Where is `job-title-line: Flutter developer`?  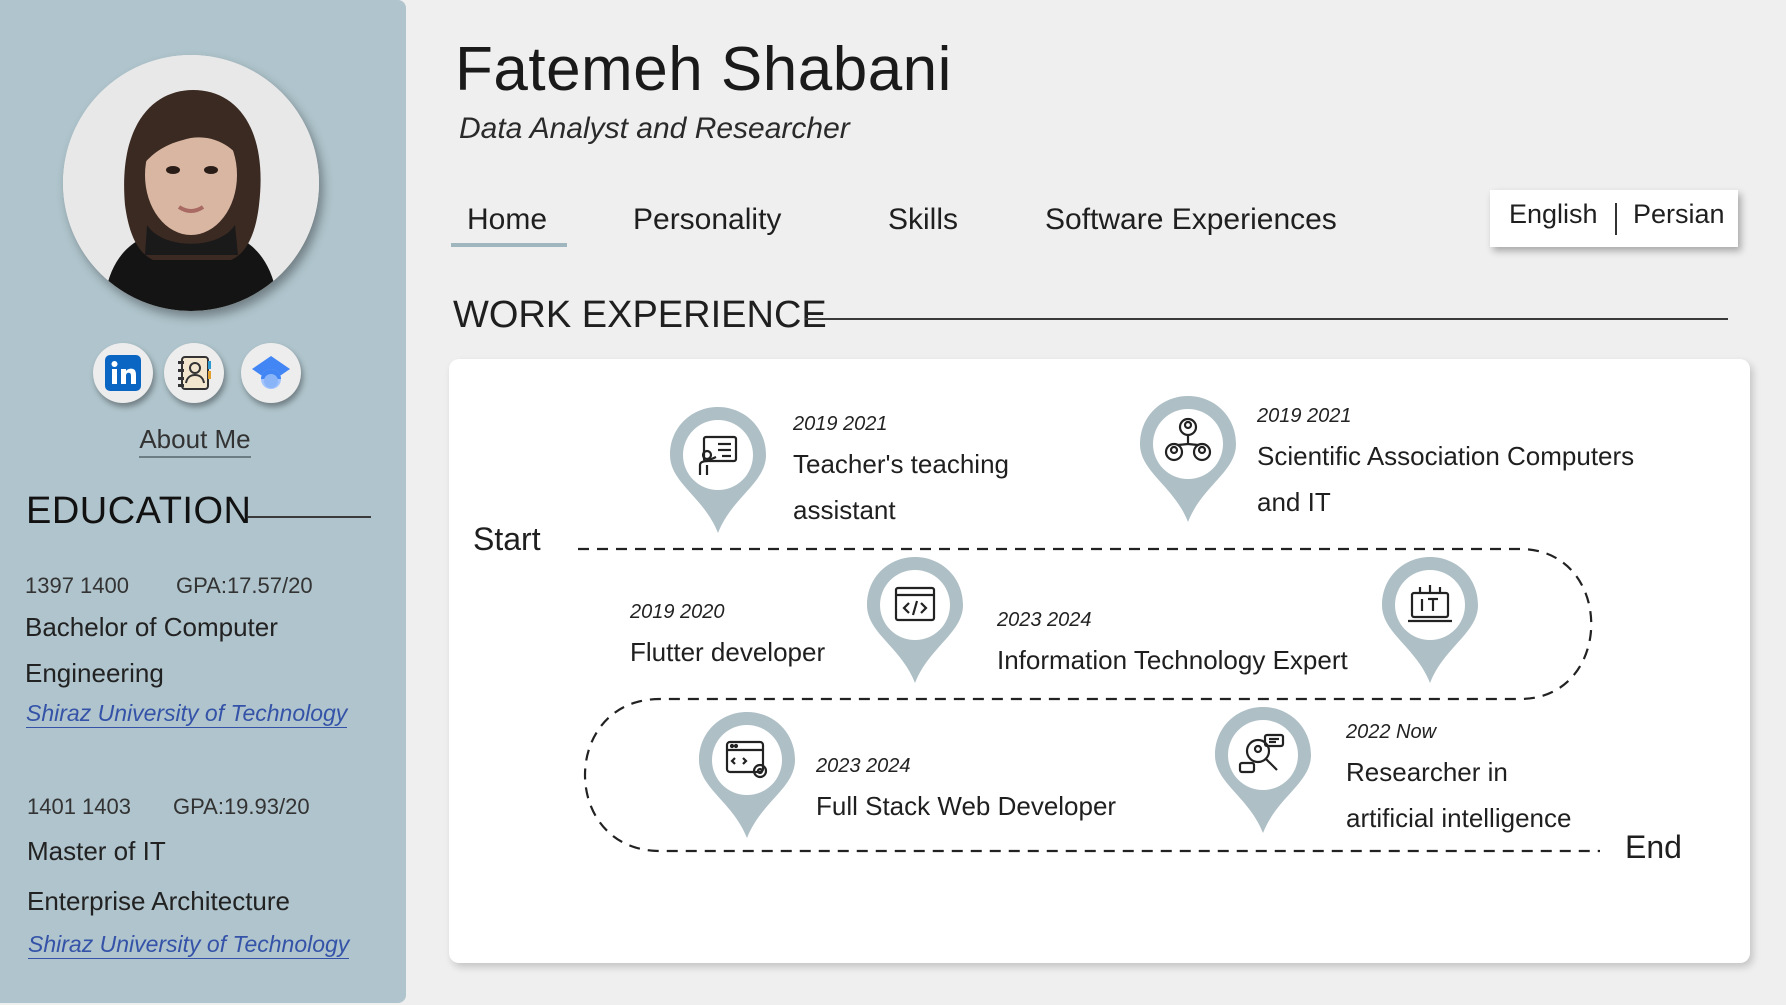 job-title-line: Flutter developer is located at coordinates (728, 652).